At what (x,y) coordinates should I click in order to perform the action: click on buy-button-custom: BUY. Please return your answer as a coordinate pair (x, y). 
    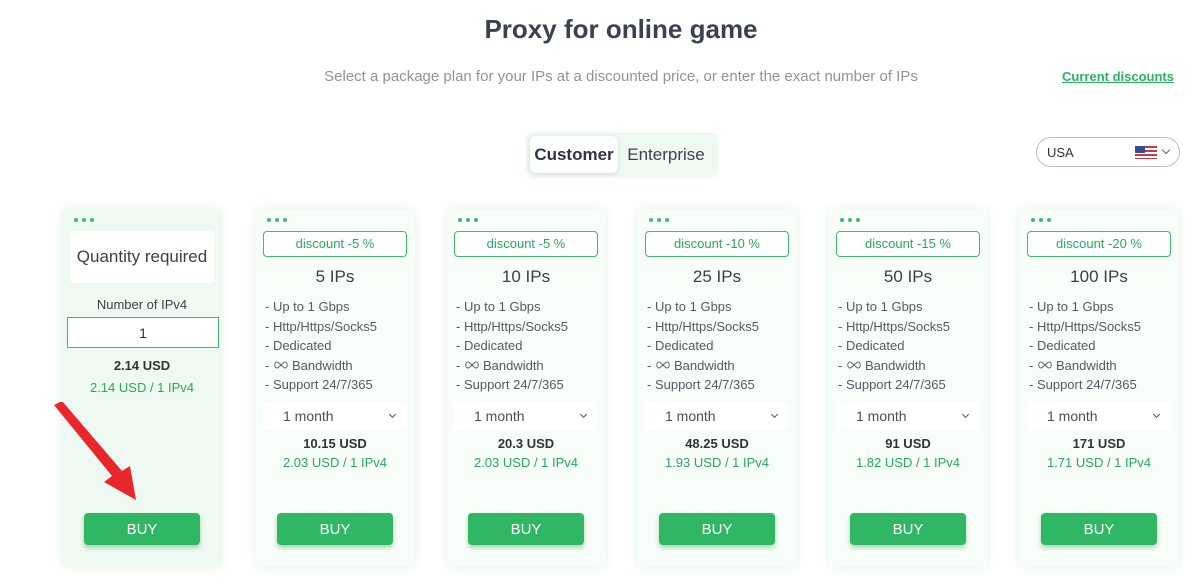
    Looking at the image, I should click on (142, 529).